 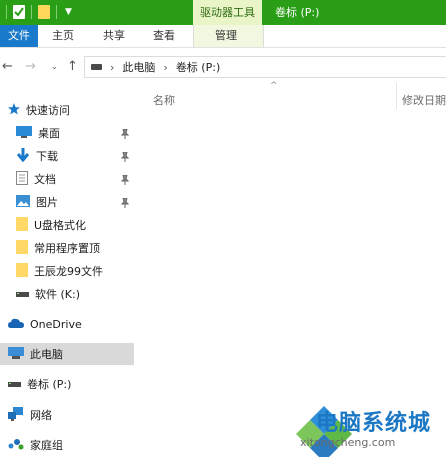 I want to click on computer-icon, so click(x=16, y=354).